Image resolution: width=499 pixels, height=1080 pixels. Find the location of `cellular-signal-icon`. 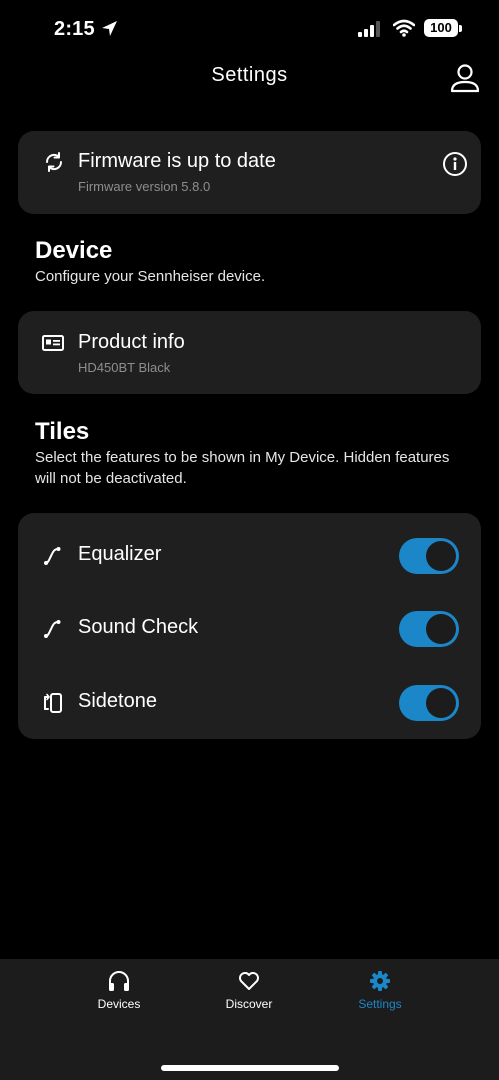

cellular-signal-icon is located at coordinates (369, 29).